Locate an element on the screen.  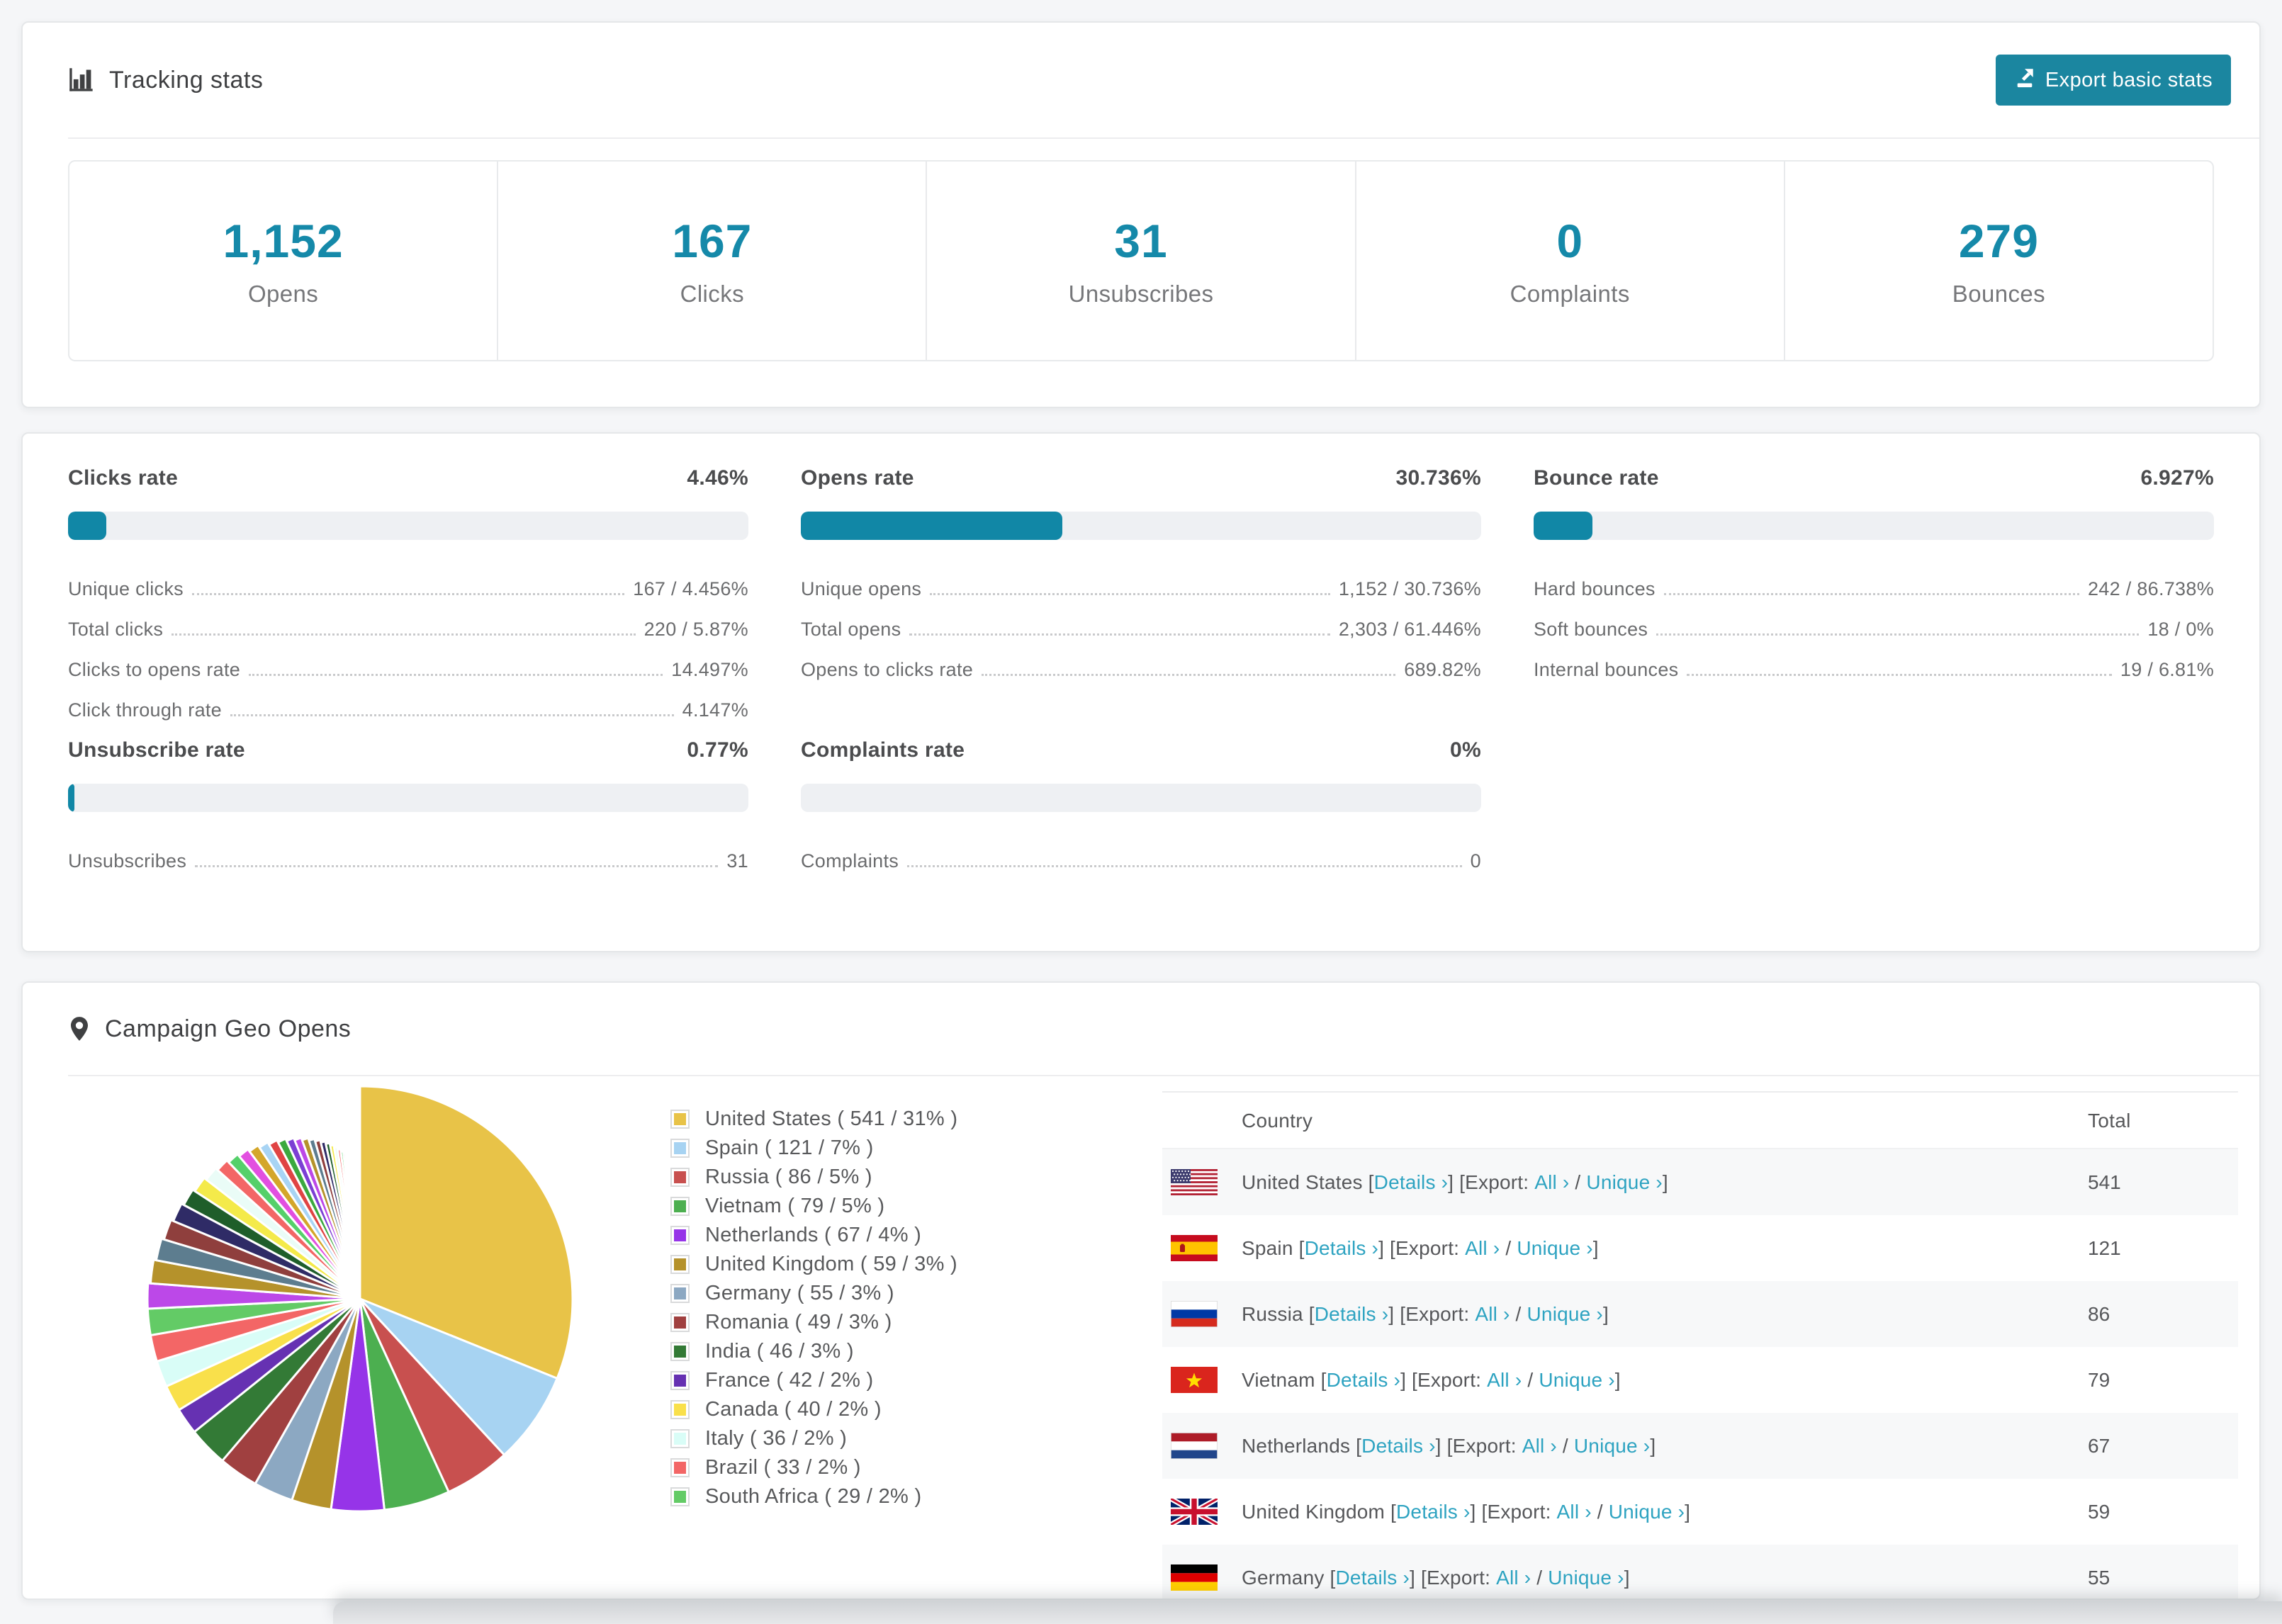
legend-item-united-states: United States ( 541 / 31% ) is located at coordinates (813, 1119).